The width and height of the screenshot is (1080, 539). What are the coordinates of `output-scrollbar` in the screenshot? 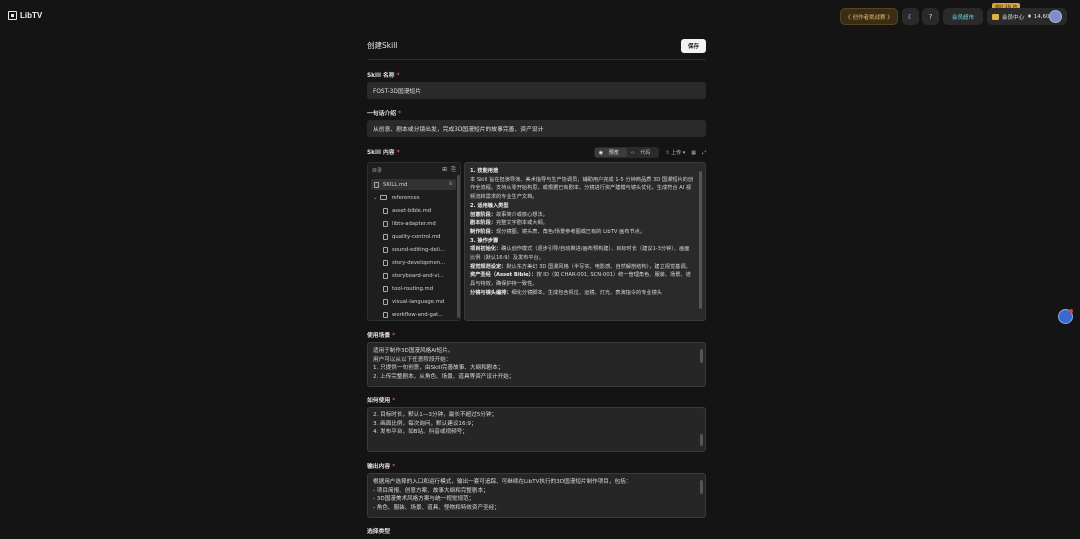 It's located at (701, 487).